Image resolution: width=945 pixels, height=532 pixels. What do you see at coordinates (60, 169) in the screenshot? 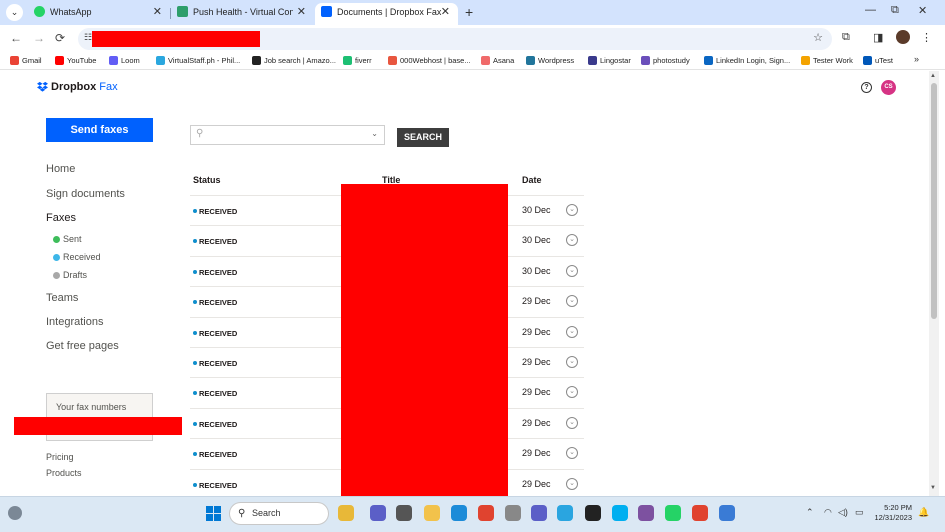
I see `nav-home: Home` at bounding box center [60, 169].